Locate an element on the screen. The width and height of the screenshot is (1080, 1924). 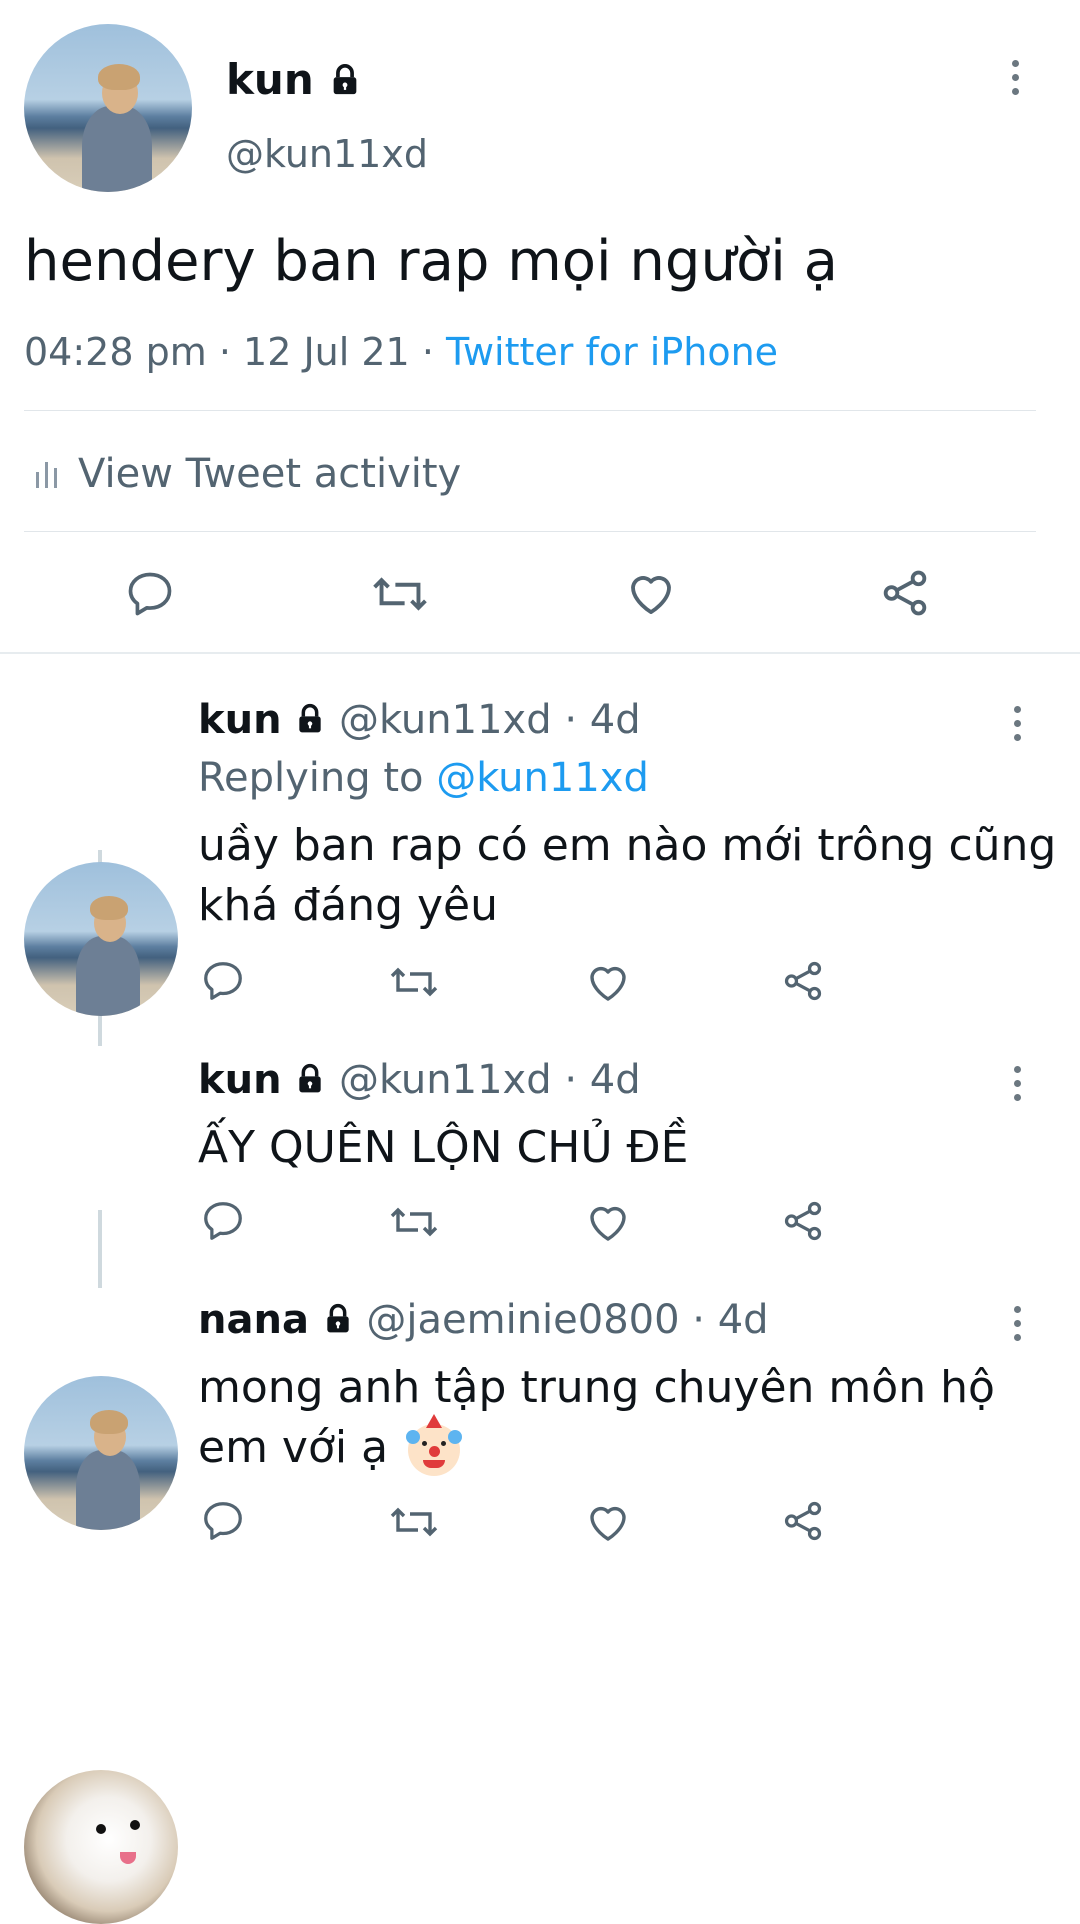
reply-text-fragment: em với ạ is located at coordinates (293, 1447).